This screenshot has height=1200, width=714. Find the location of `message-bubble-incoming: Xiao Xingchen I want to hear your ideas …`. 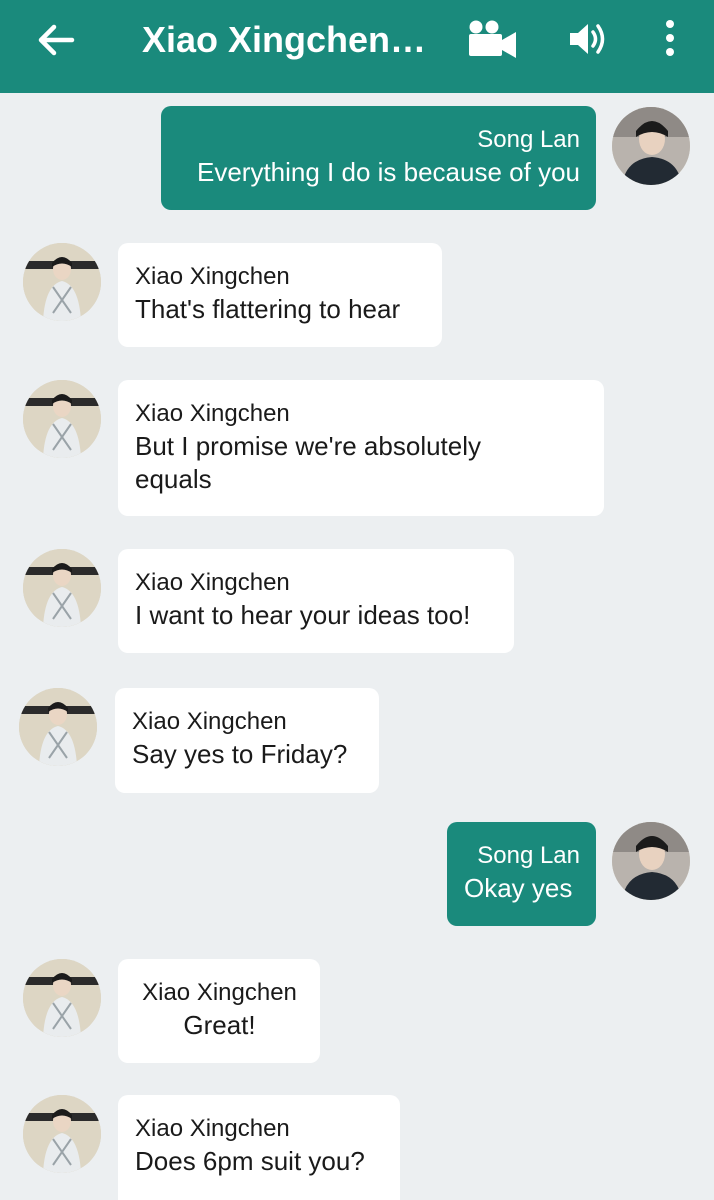

message-bubble-incoming: Xiao Xingchen I want to hear your ideas … is located at coordinates (316, 601).